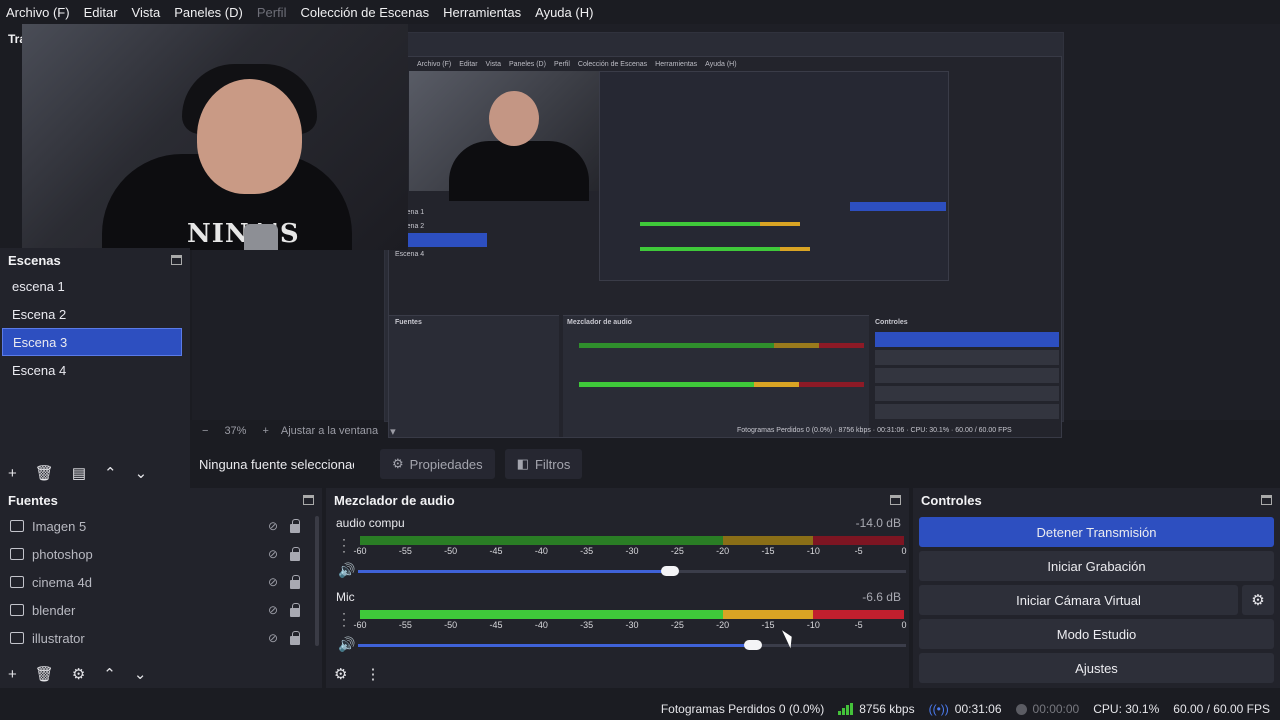 This screenshot has height=720, width=1280. What do you see at coordinates (317, 581) in the screenshot?
I see `sources-scrollbar` at bounding box center [317, 581].